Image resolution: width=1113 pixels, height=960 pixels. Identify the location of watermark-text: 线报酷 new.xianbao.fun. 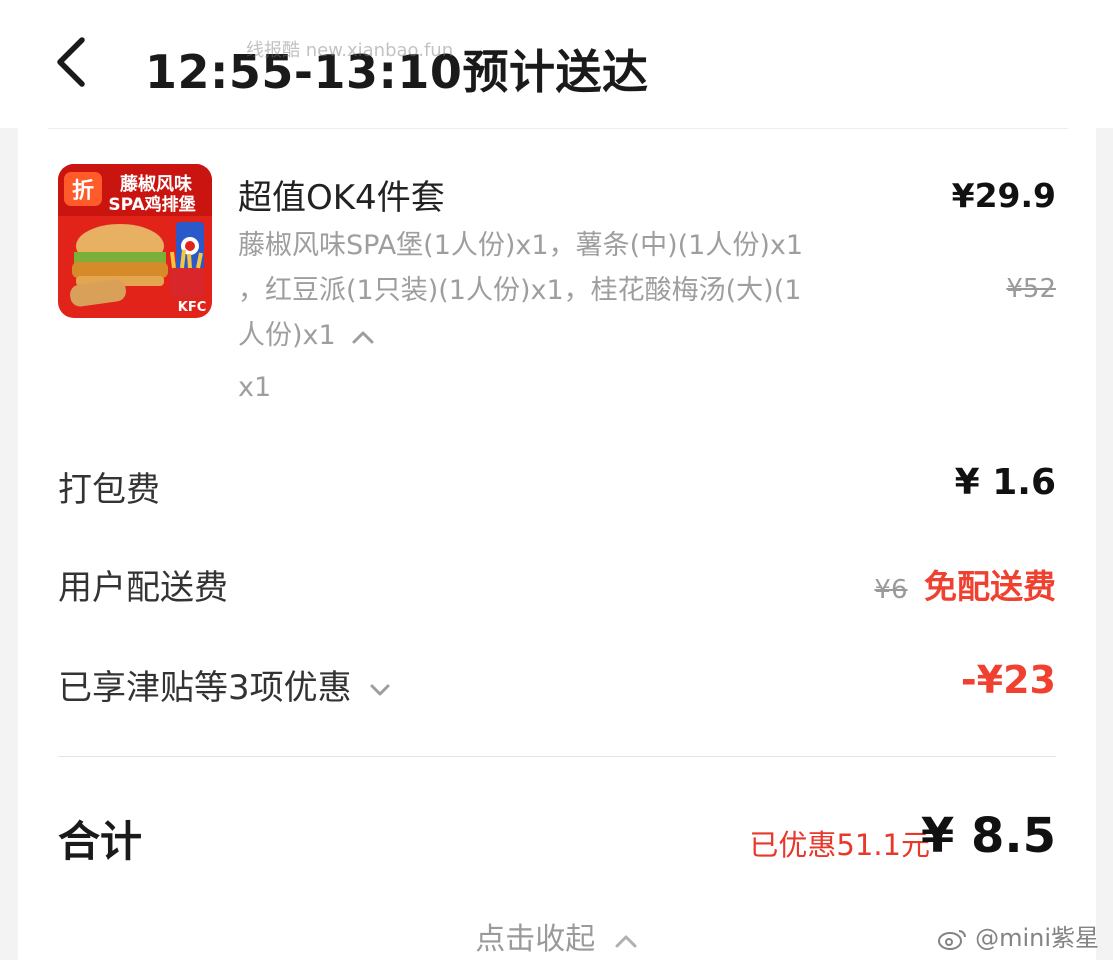
(350, 50).